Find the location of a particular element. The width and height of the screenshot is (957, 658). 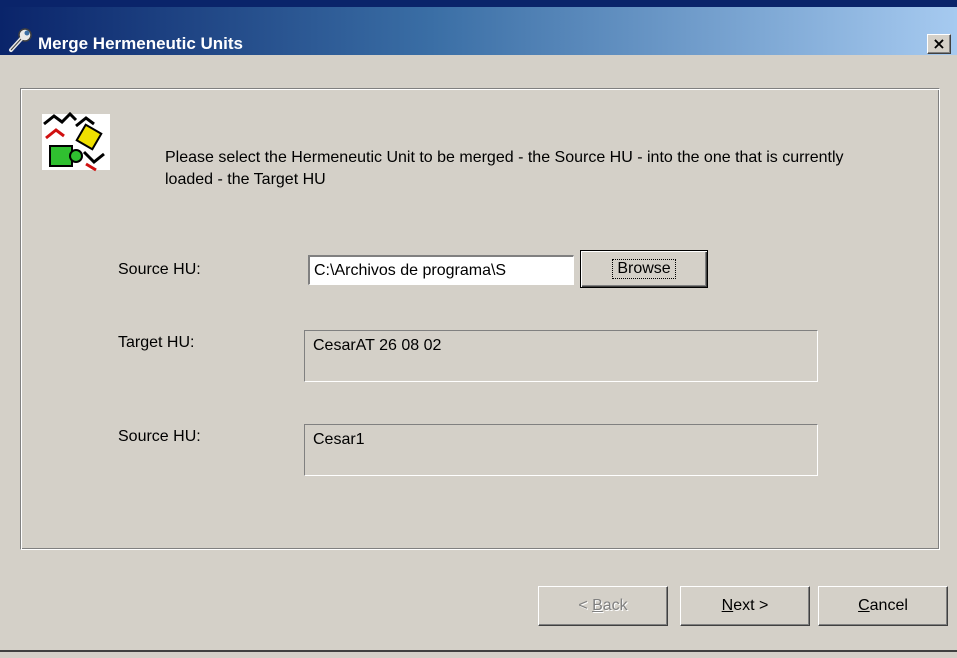

back-button-accel: B is located at coordinates (597, 605).